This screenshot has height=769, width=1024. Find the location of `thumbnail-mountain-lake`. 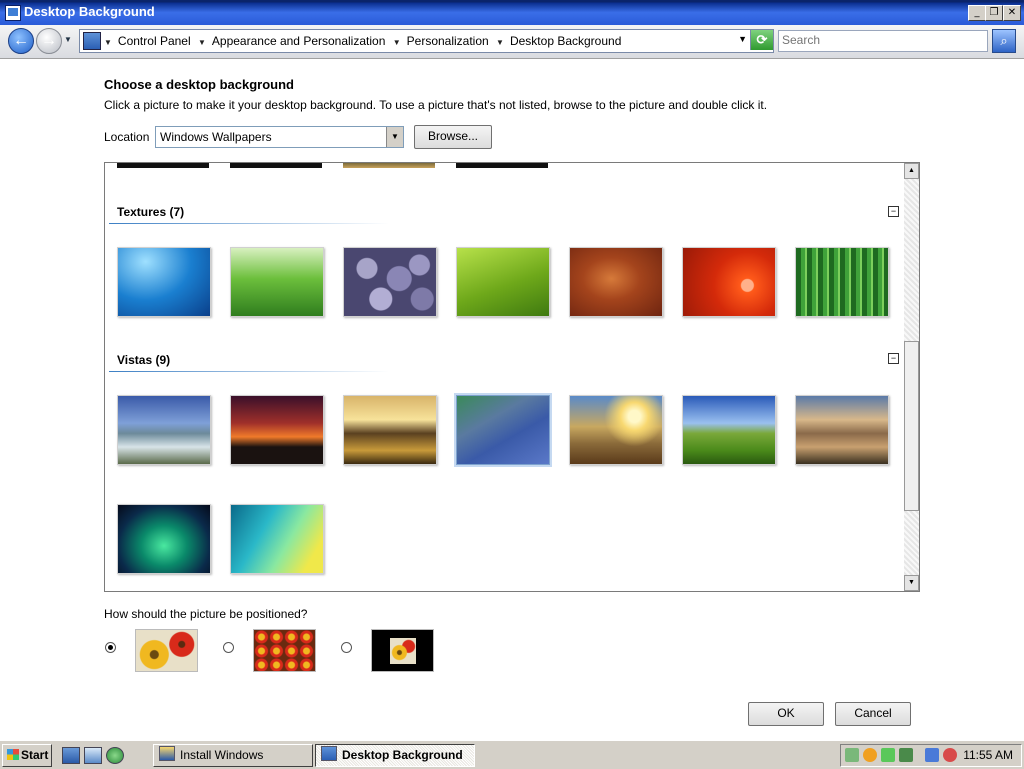

thumbnail-mountain-lake is located at coordinates (164, 430).